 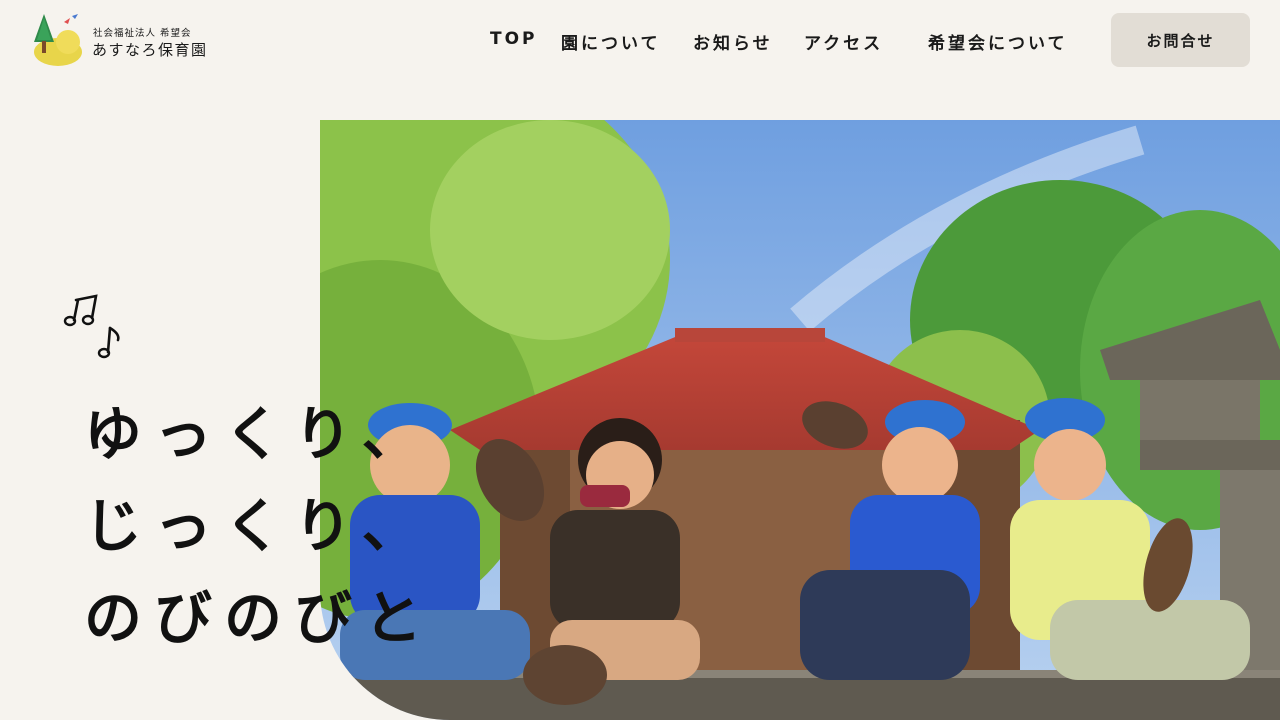 What do you see at coordinates (843, 41) in the screenshot?
I see `nav-access: アクセス` at bounding box center [843, 41].